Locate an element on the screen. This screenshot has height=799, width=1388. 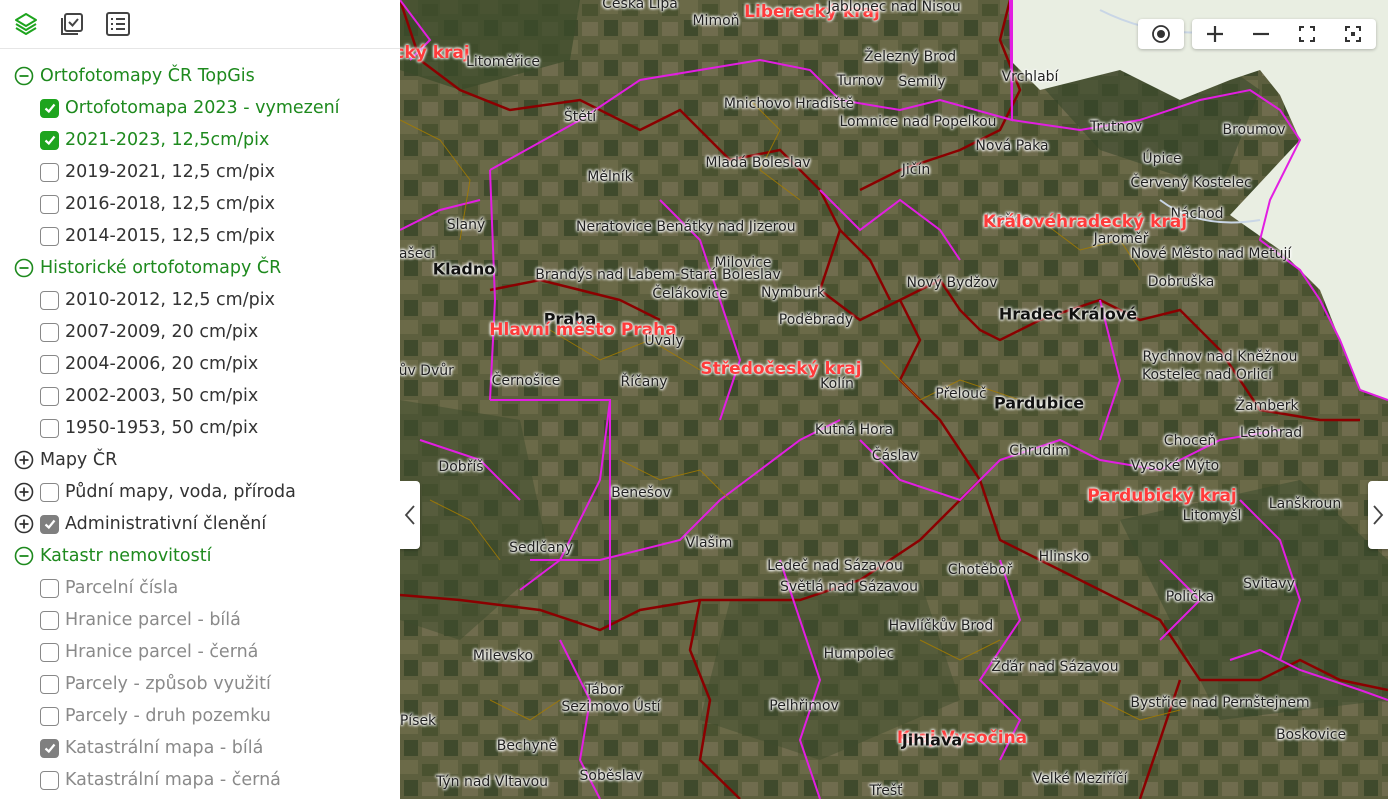
layer-label: Ortofotomapa 2023 - vymezení is located at coordinates (202, 108).